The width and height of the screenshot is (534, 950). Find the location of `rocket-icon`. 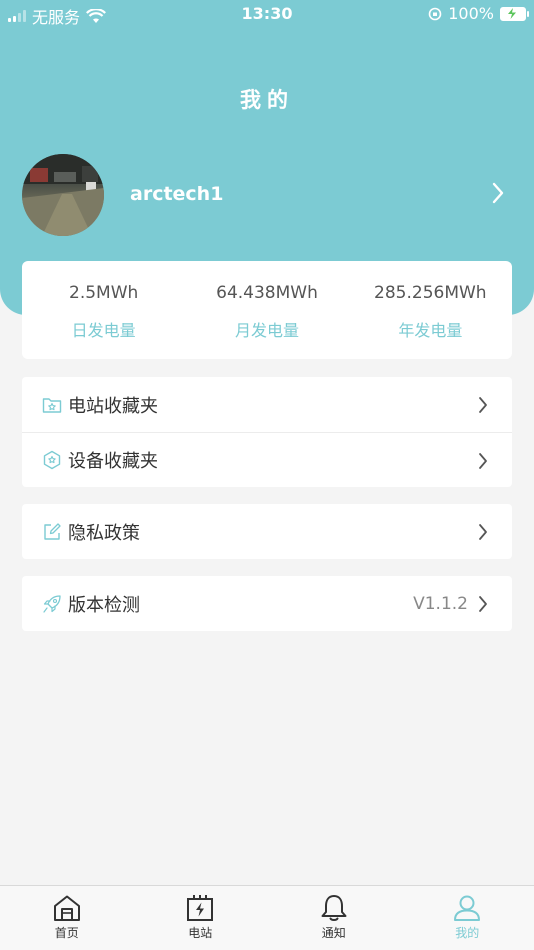

rocket-icon is located at coordinates (52, 604).